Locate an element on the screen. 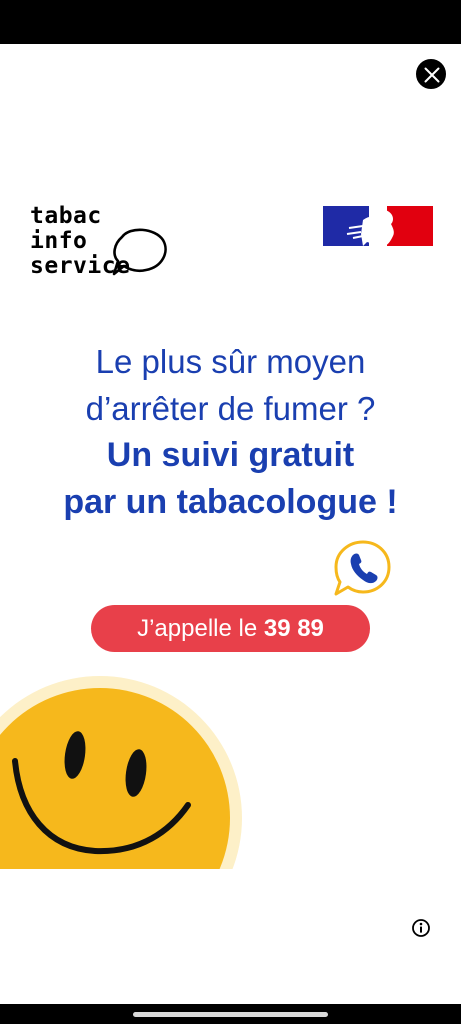 This screenshot has height=1024, width=461. cta-phone-number: 39 89 is located at coordinates (293, 628).